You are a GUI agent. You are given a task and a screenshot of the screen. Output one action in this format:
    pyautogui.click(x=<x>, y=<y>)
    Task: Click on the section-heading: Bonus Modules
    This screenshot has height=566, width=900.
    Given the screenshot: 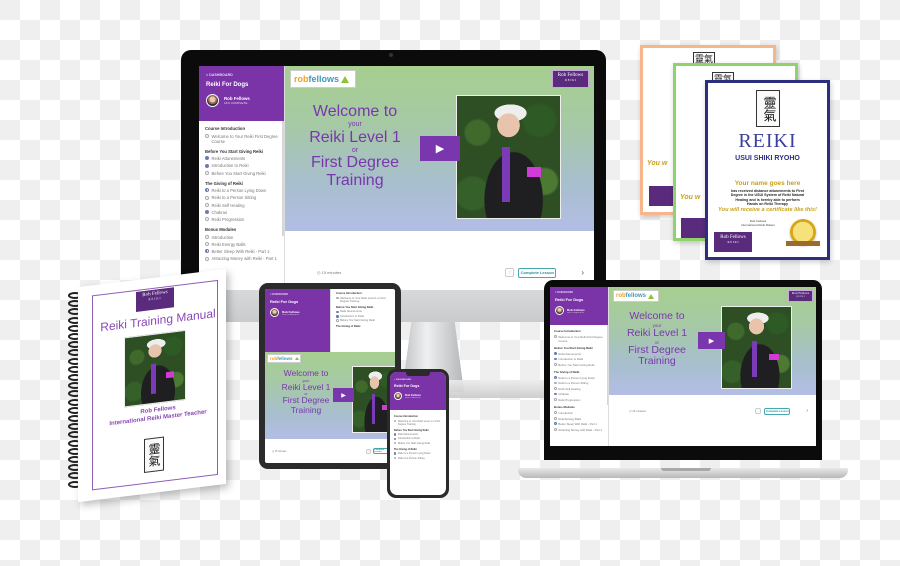 What is the action you would take?
    pyautogui.click(x=221, y=229)
    